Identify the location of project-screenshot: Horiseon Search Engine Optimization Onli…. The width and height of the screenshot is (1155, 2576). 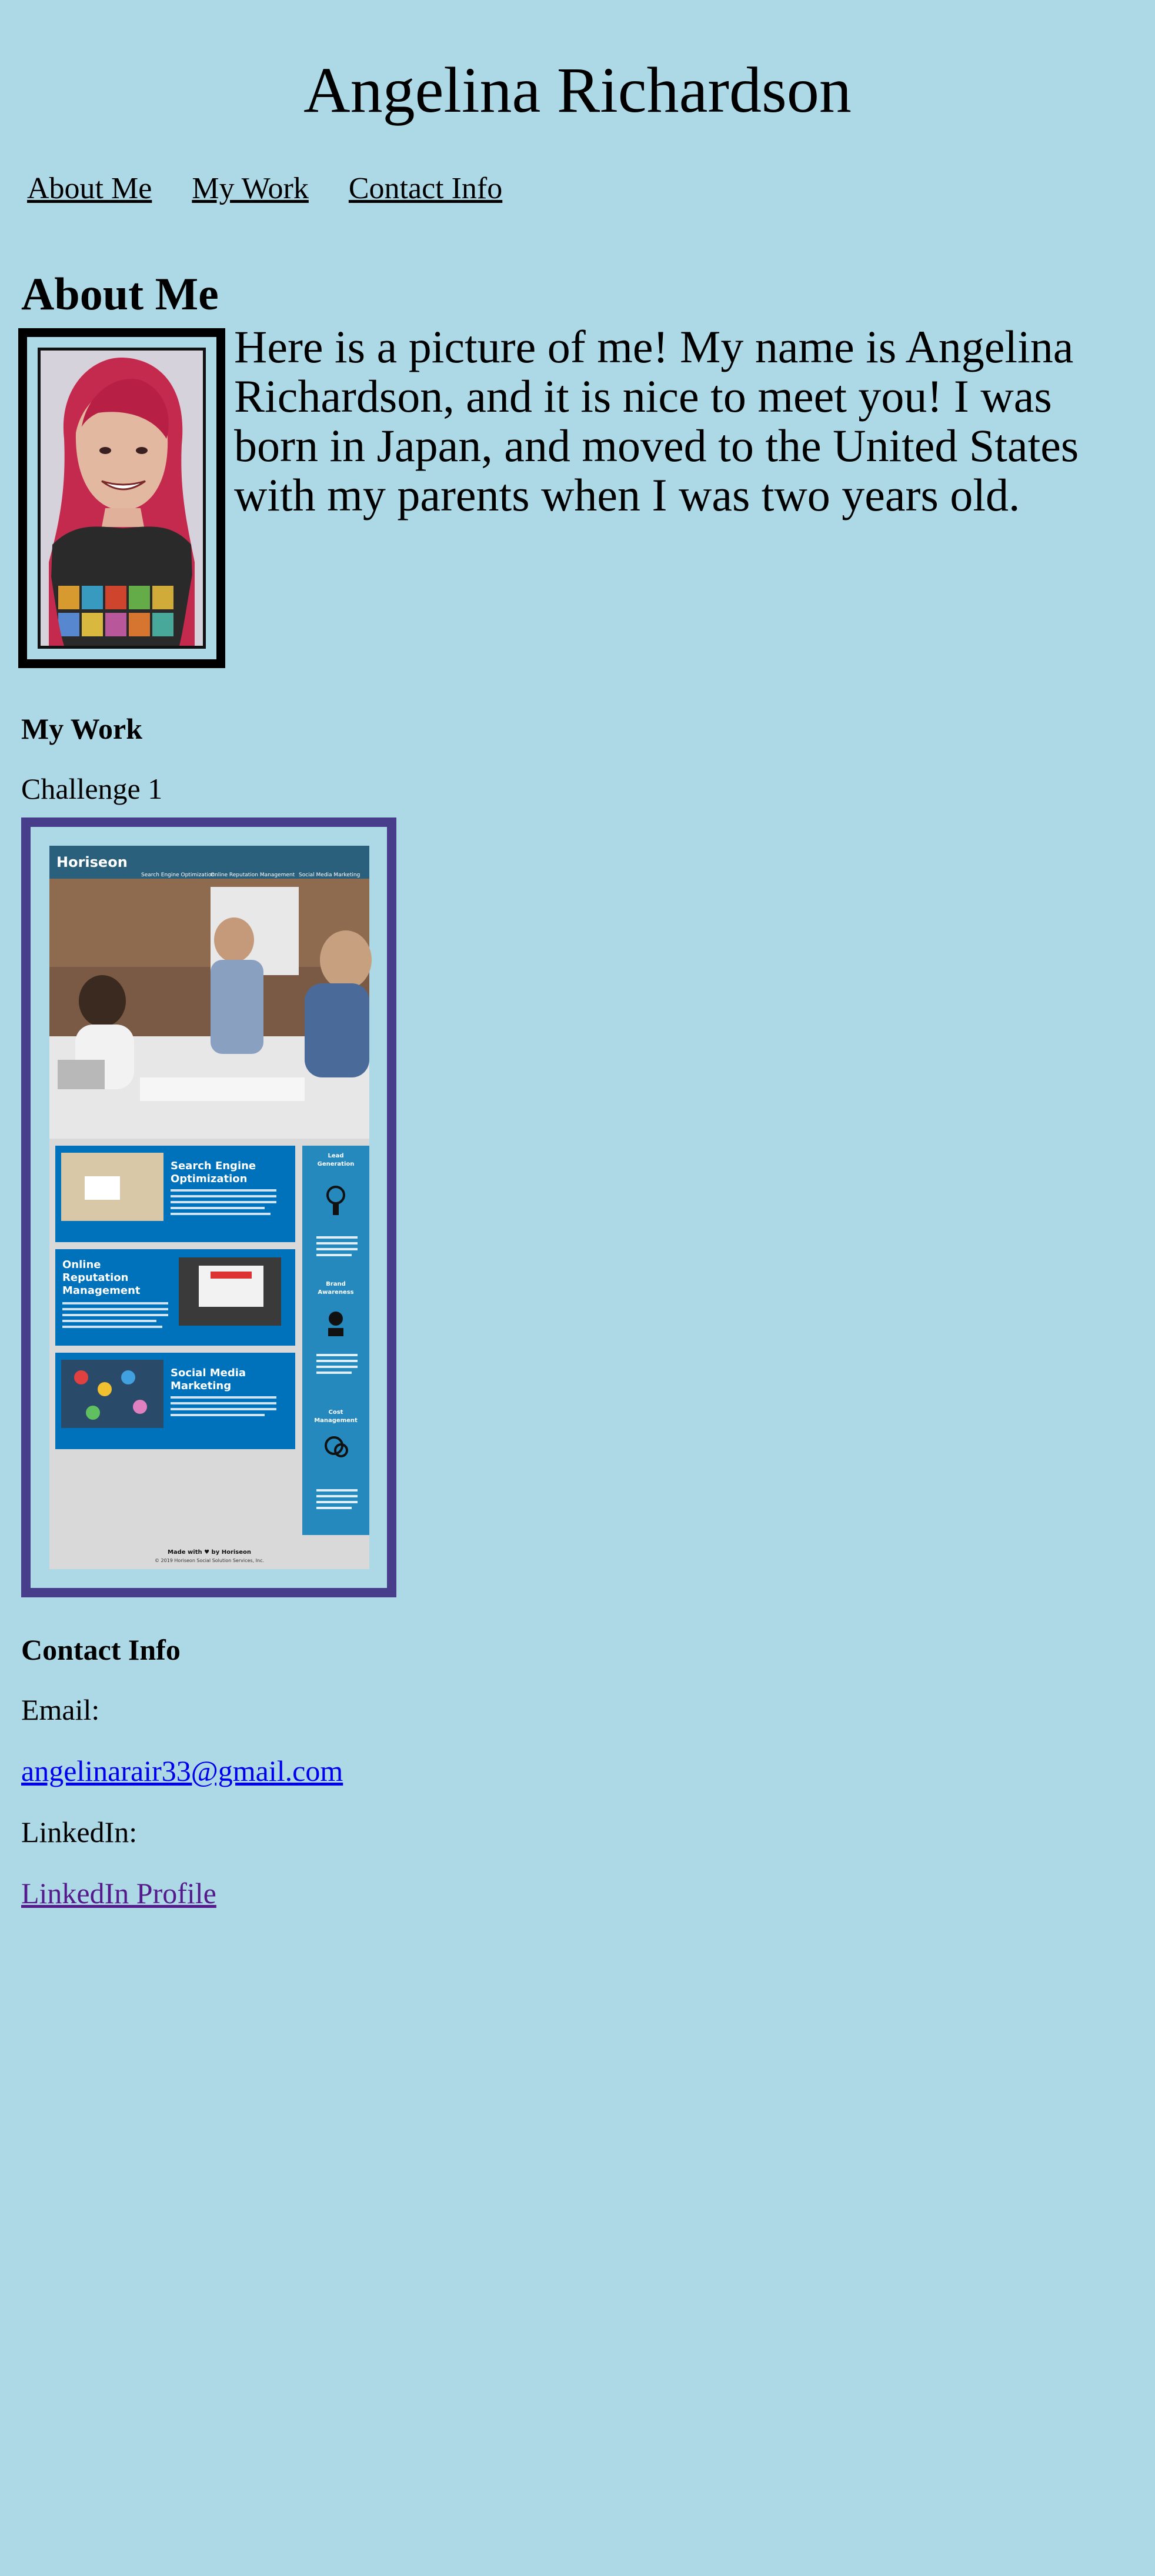
(210, 1207).